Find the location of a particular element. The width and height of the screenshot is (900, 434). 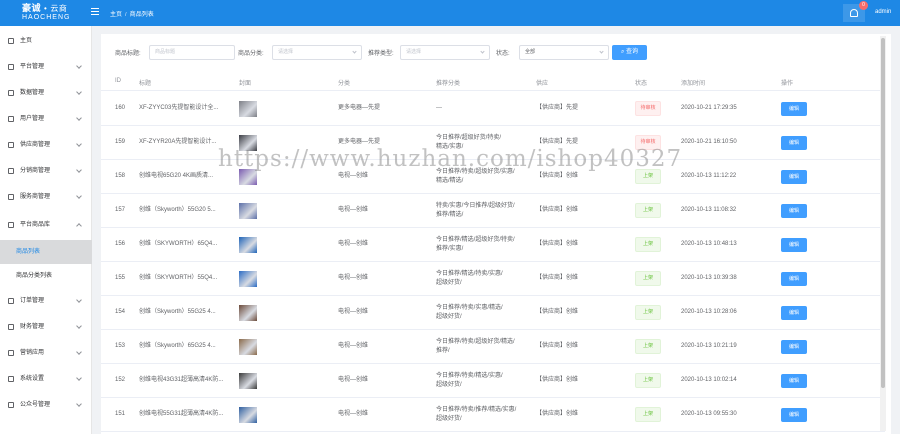

menu-toggle-icon is located at coordinates (95, 11).